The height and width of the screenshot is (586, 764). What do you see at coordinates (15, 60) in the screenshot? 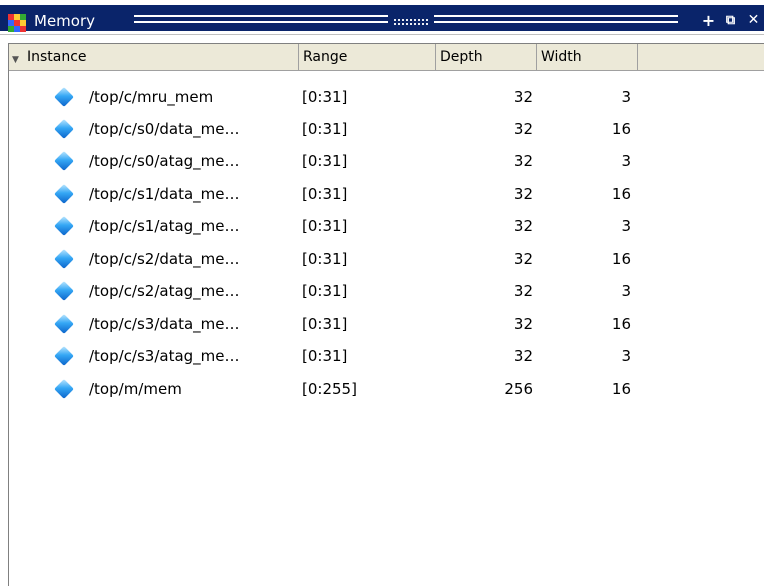
I see `sort-arrow-icon: ▼` at bounding box center [15, 60].